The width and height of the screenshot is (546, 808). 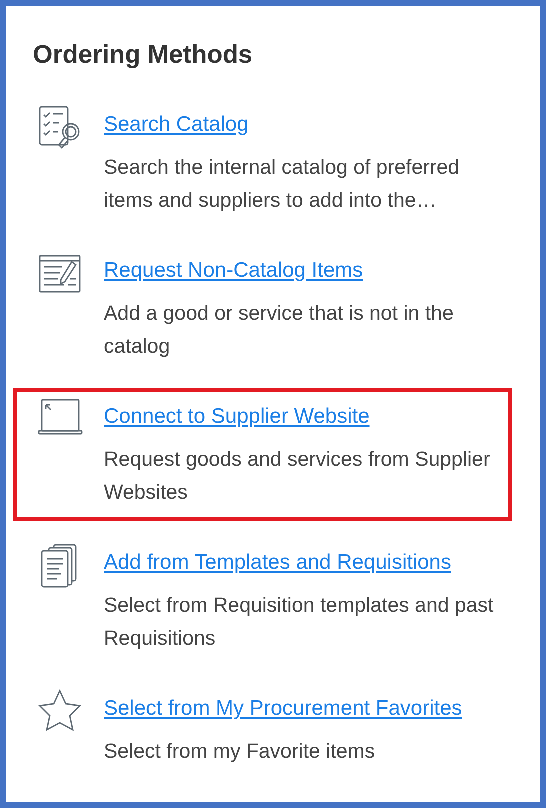 I want to click on method-description: Select from my Favorite items, so click(x=240, y=752).